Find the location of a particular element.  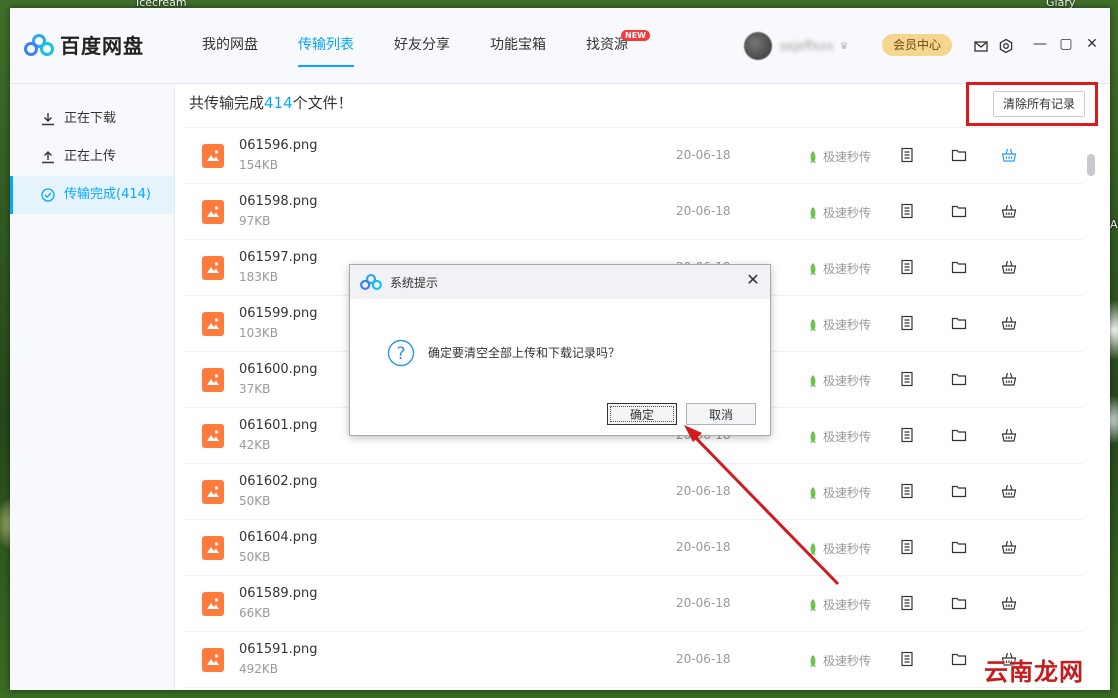

file-row: 061596.png 154KB 20-06-18 极速秒传 is located at coordinates (634, 156).